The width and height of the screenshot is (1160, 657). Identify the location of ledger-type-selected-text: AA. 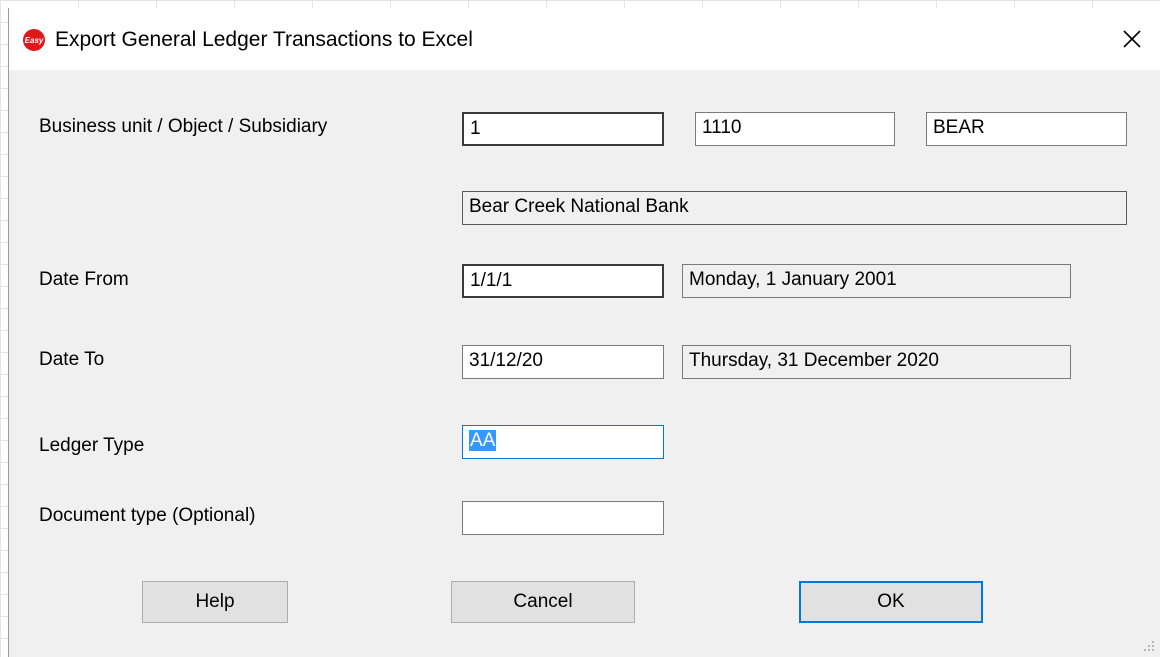
(483, 440).